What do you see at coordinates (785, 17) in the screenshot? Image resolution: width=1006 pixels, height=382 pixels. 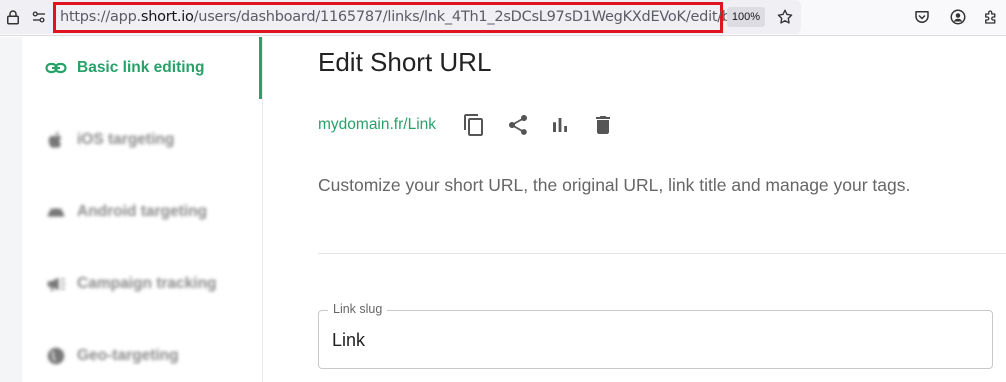 I see `bookmark-star-icon` at bounding box center [785, 17].